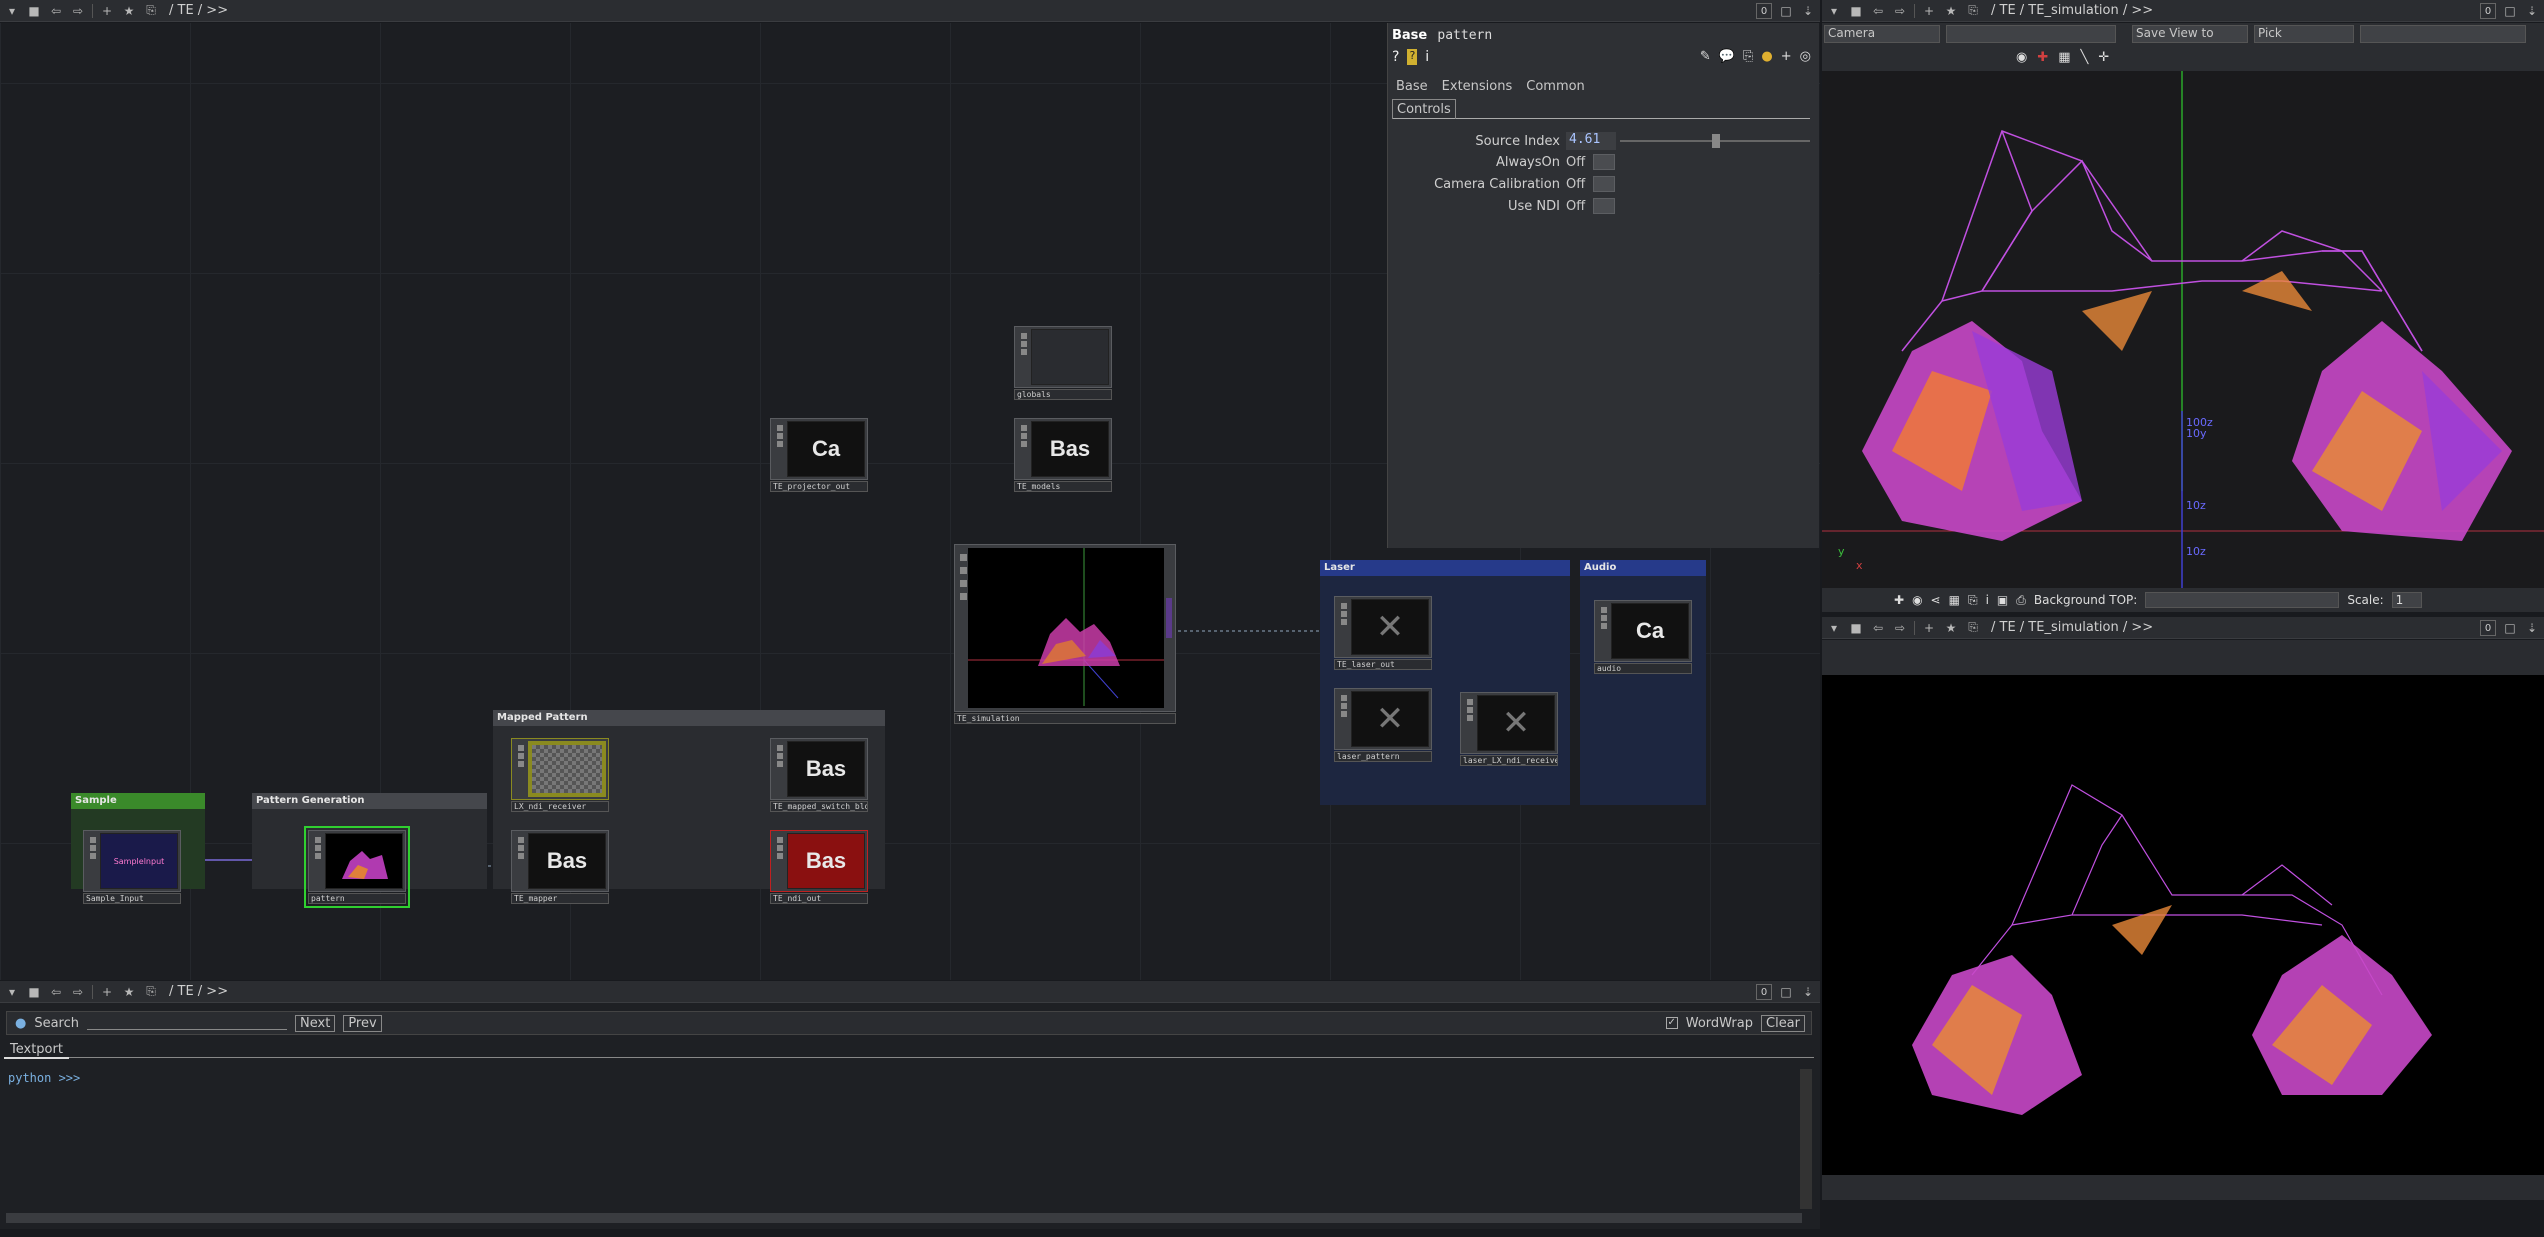 The image size is (2544, 1237). Describe the element at coordinates (1604, 162) in the screenshot. I see `alwayson-toggle` at that location.